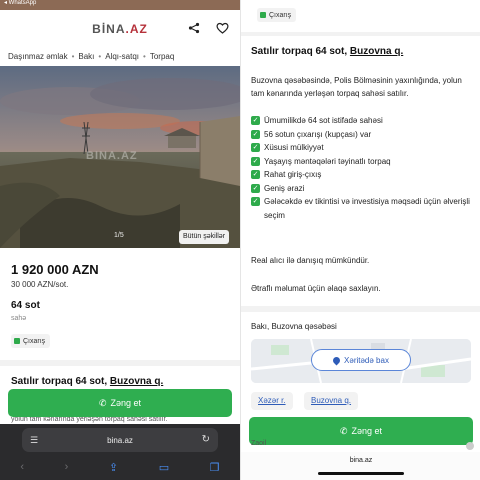 The width and height of the screenshot is (480, 480). What do you see at coordinates (362, 189) in the screenshot?
I see `feature-item: ✓ Geniş ərazi` at bounding box center [362, 189].